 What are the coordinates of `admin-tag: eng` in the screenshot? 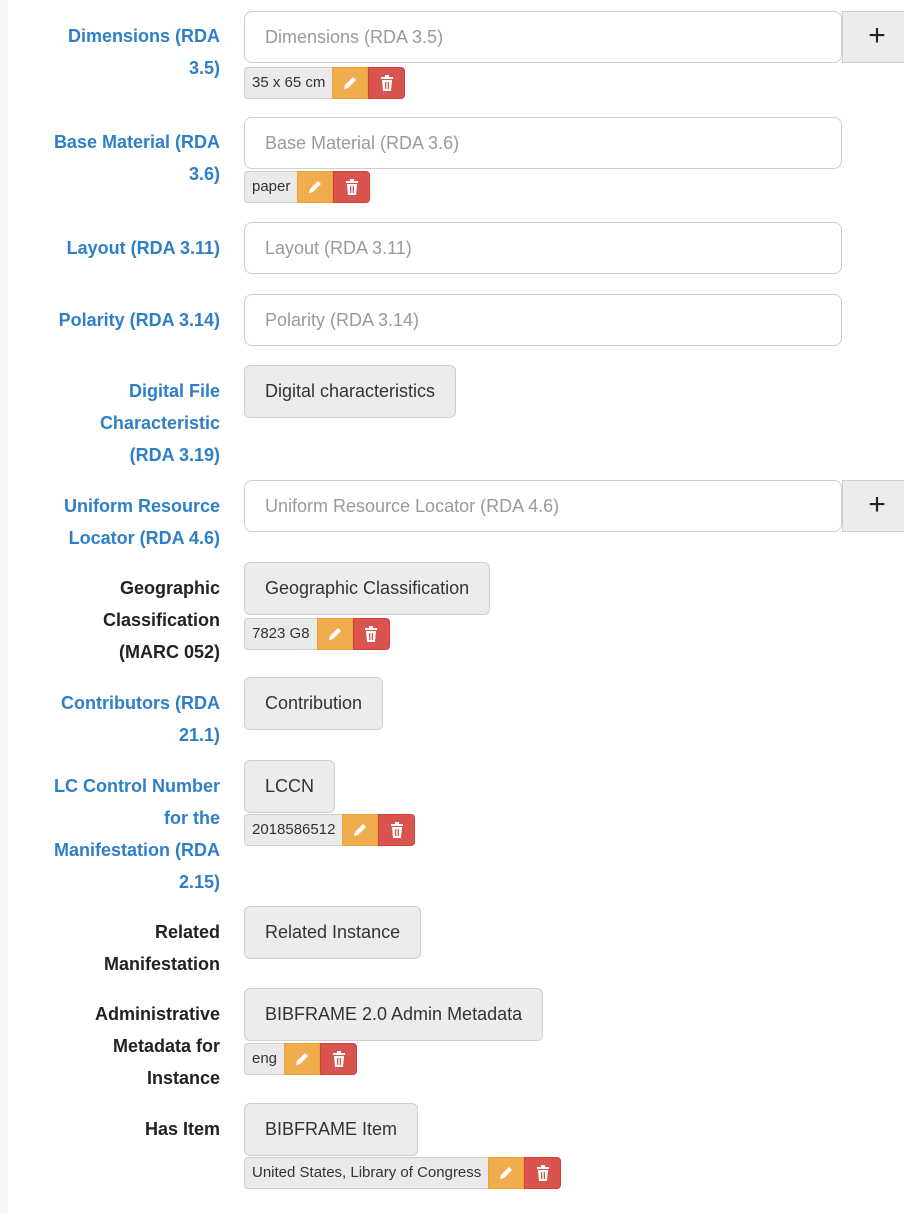 It's located at (301, 1059).